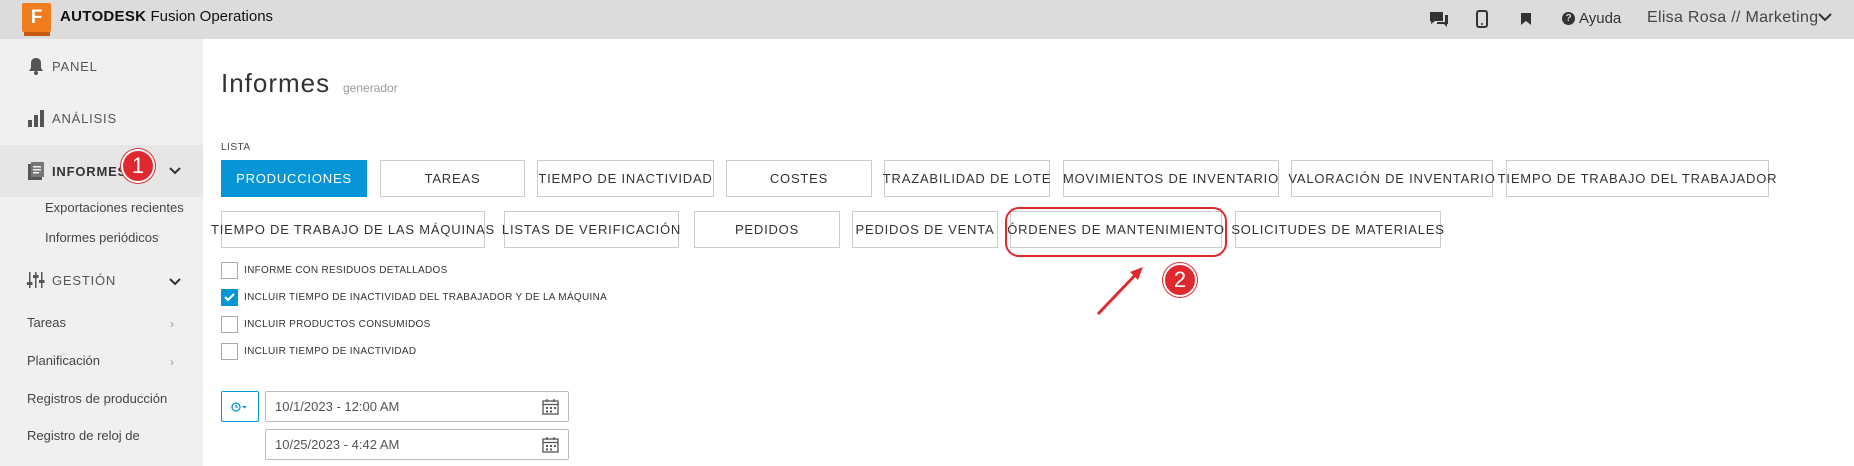 This screenshot has width=1854, height=466. I want to click on date-to-value: 10/25/2023 - 4:42 AM, so click(337, 444).